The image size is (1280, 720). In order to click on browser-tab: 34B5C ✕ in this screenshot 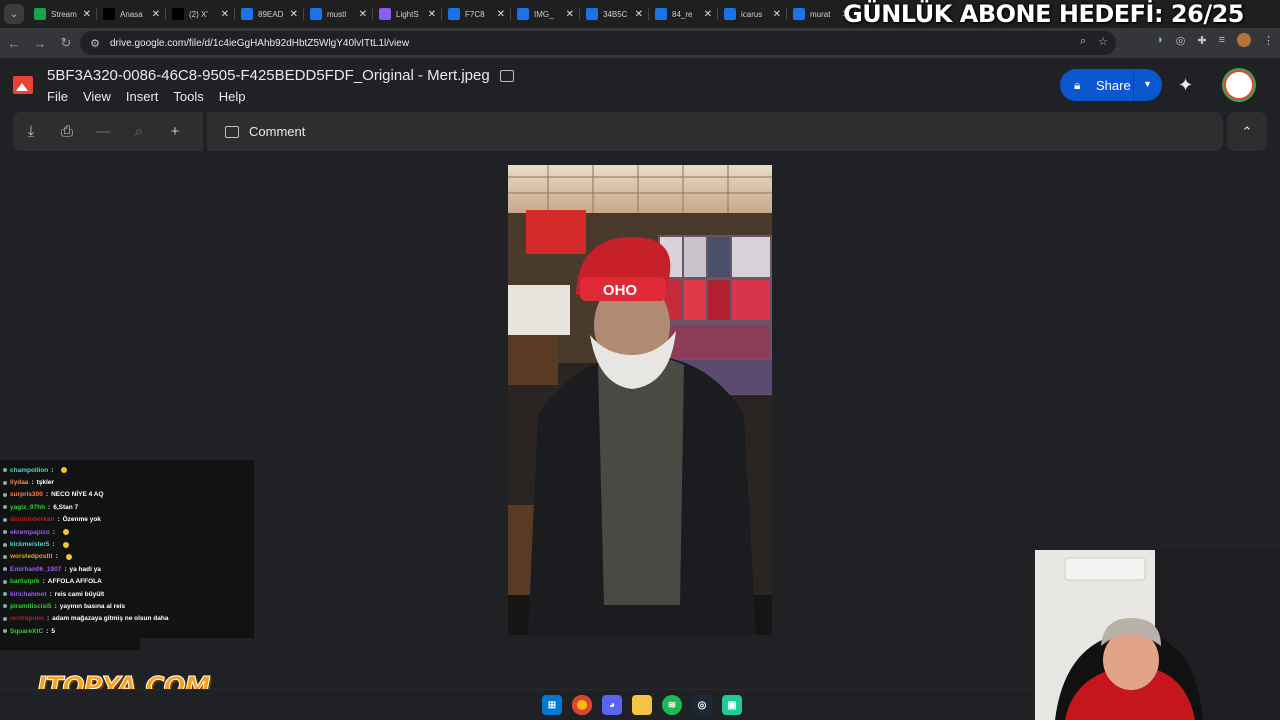, I will do `click(614, 14)`.